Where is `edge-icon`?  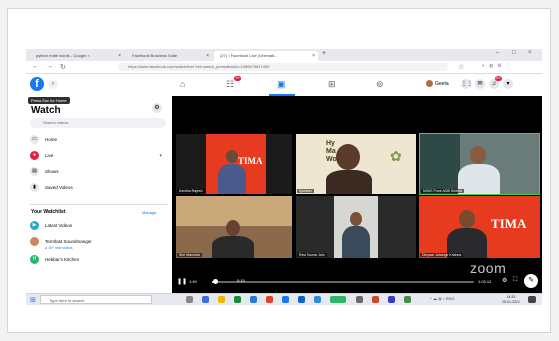
edge-icon is located at coordinates (205, 299).